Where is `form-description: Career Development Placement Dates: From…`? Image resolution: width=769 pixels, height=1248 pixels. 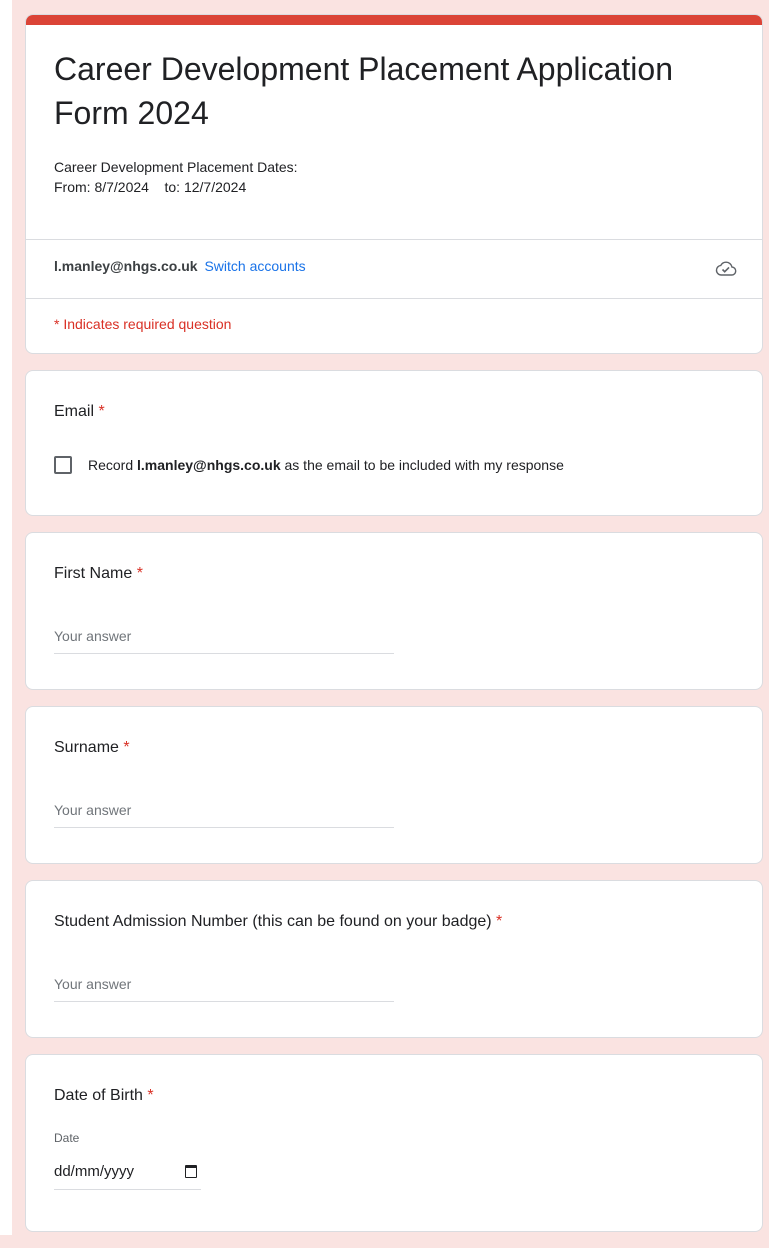 form-description: Career Development Placement Dates: From… is located at coordinates (176, 177).